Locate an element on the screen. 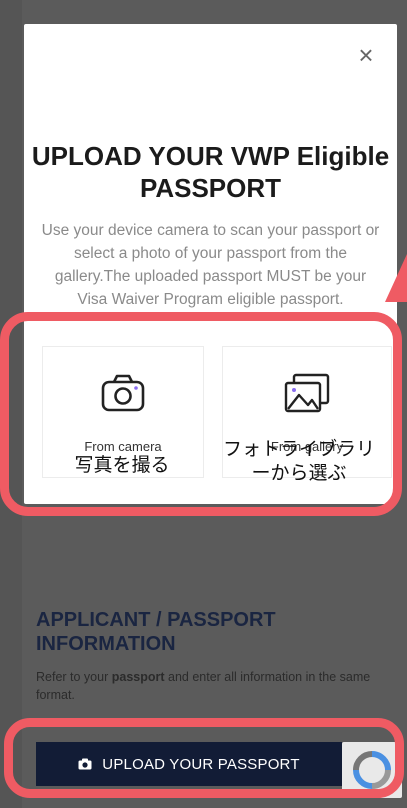 This screenshot has width=407, height=808. subtitle-prefix: Refer to your is located at coordinates (74, 677).